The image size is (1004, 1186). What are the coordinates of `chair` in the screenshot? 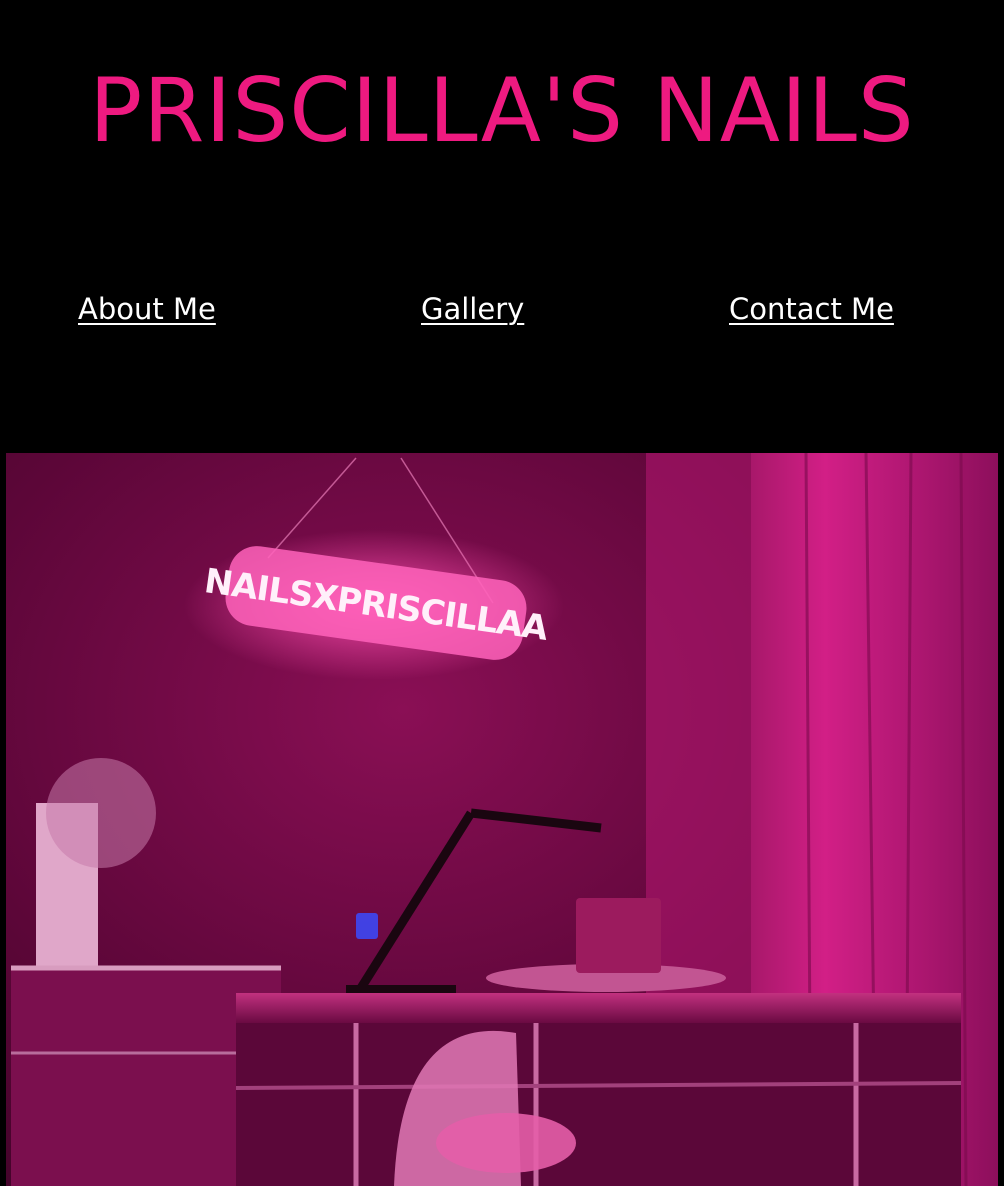 It's located at (506, 1143).